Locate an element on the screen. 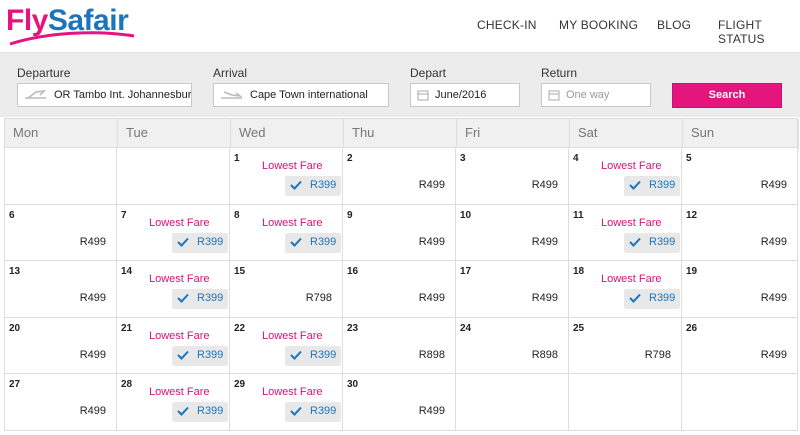  dow-mon: Mon is located at coordinates (61, 134).